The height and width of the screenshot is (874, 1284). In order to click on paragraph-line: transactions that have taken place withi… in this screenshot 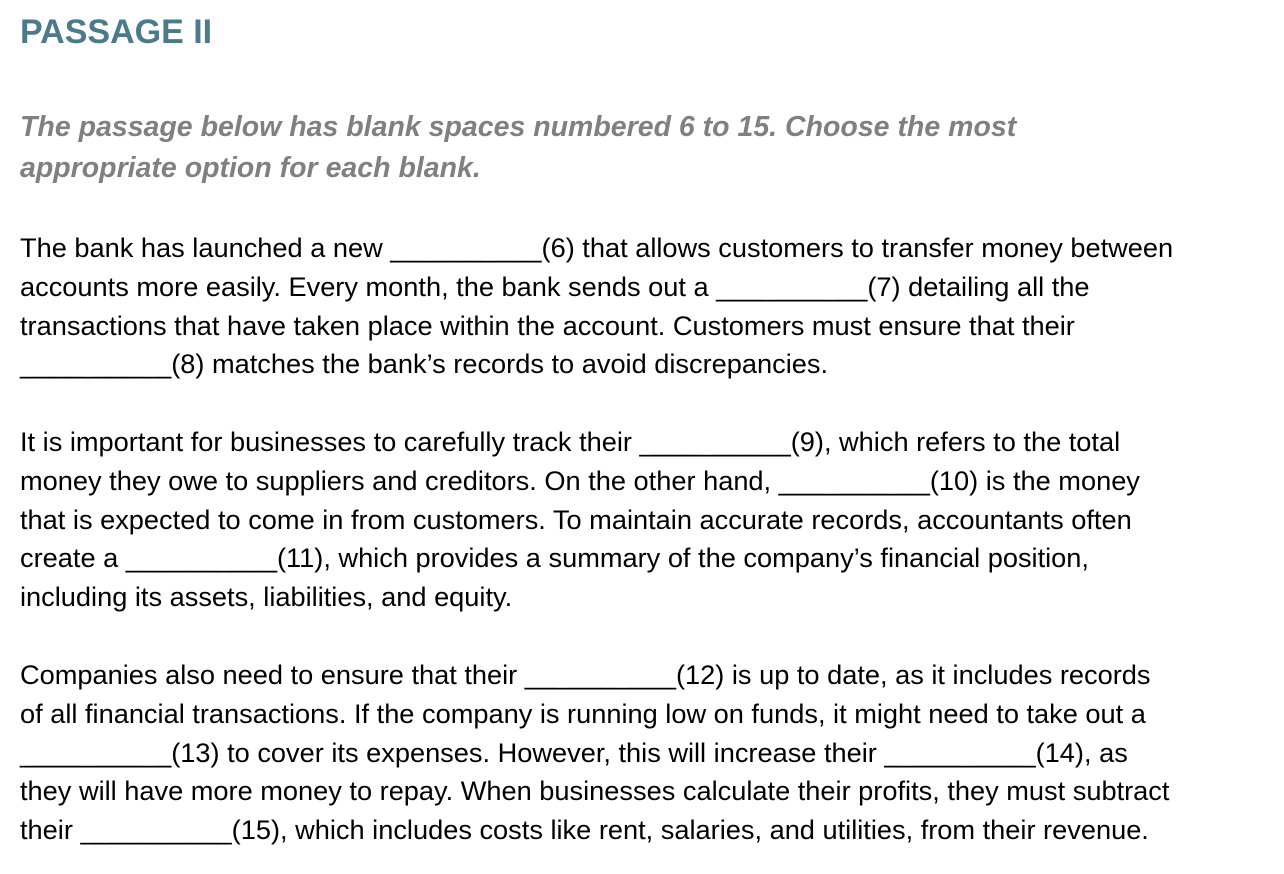, I will do `click(547, 325)`.